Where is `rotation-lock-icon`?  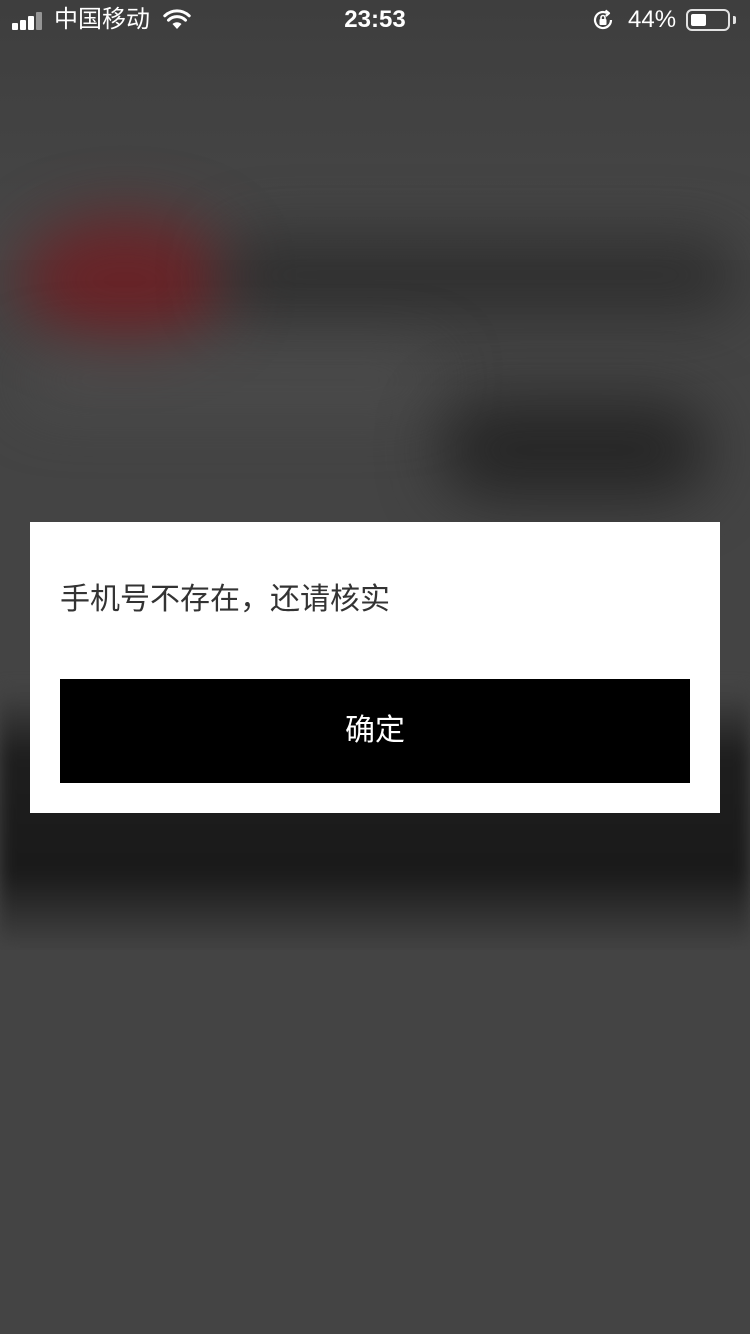 rotation-lock-icon is located at coordinates (603, 19).